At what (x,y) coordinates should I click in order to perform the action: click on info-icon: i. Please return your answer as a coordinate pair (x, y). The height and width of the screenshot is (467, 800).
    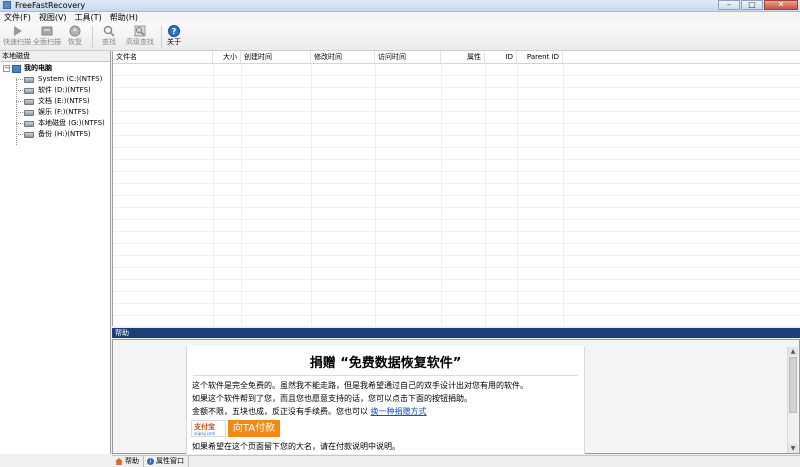
    Looking at the image, I should click on (150, 461).